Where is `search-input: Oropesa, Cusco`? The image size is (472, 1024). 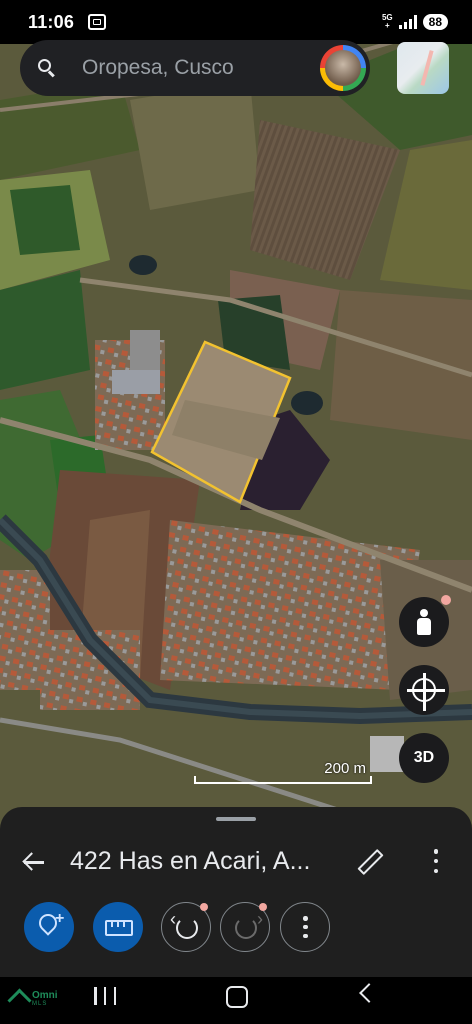
search-input: Oropesa, Cusco is located at coordinates (158, 68).